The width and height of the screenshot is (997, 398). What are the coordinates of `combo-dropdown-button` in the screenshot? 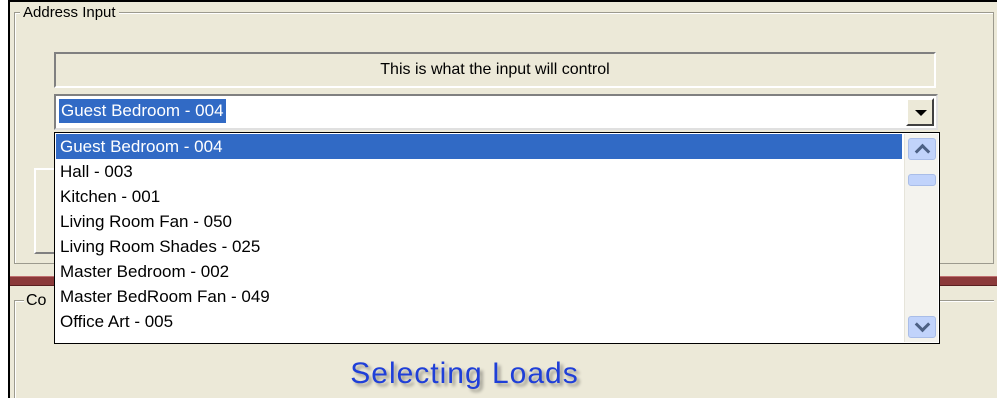 It's located at (920, 112).